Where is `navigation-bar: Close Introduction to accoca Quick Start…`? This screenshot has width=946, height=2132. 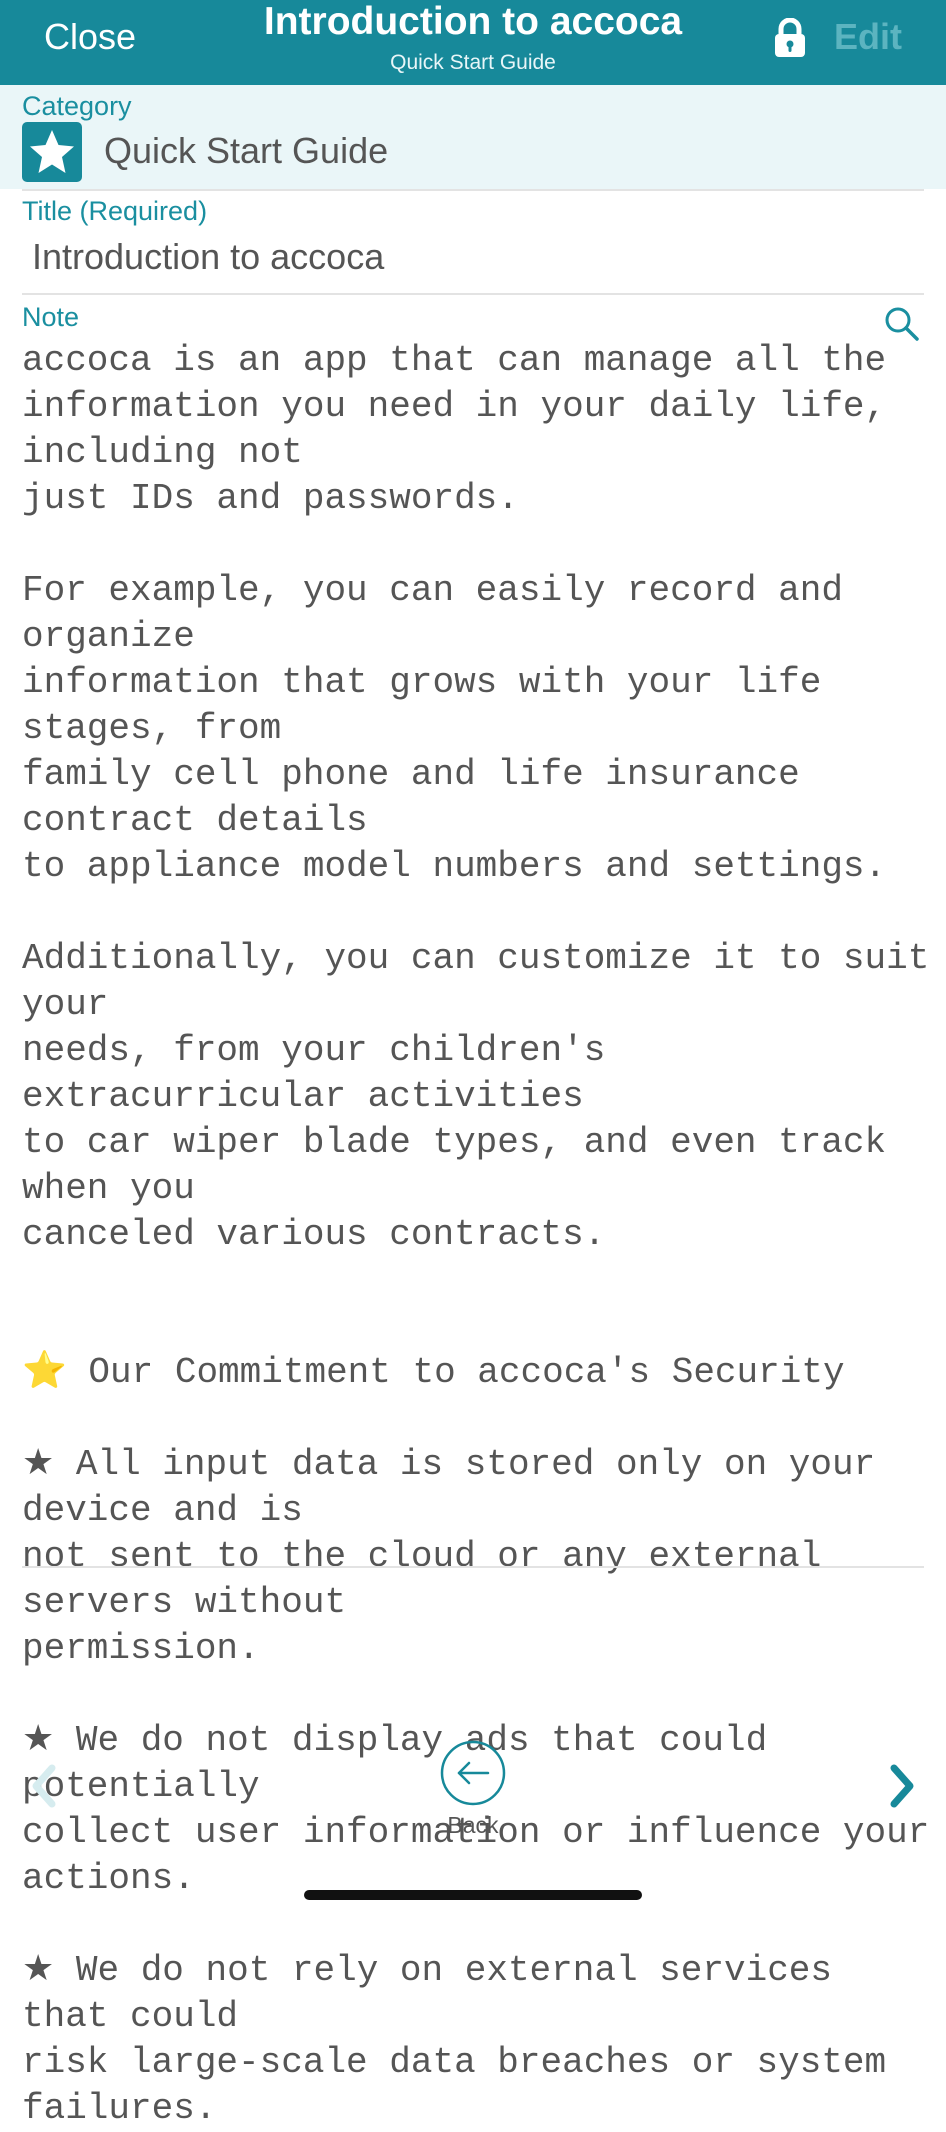
navigation-bar: Close Introduction to accoca Quick Start… is located at coordinates (473, 42).